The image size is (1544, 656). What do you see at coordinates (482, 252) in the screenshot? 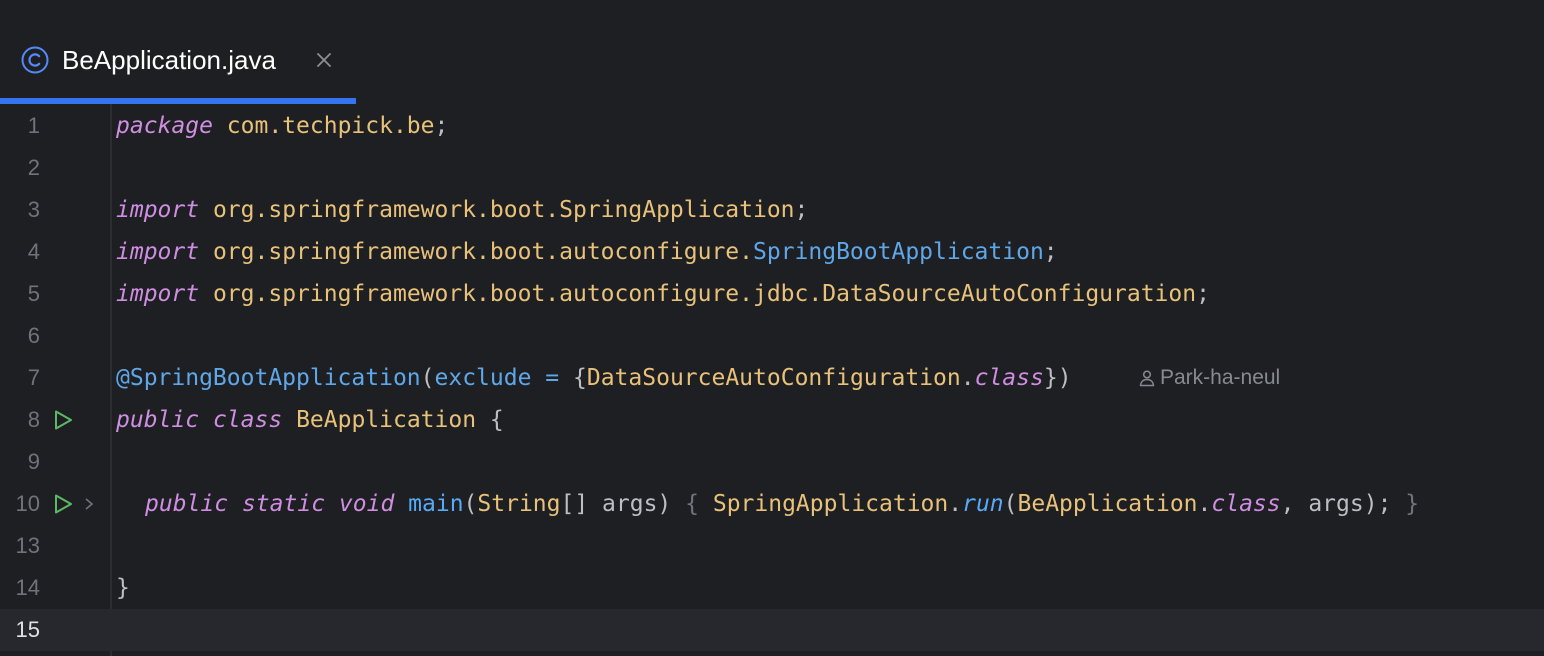
I see `code-token: org.springframework.boot.autoconfigure.` at bounding box center [482, 252].